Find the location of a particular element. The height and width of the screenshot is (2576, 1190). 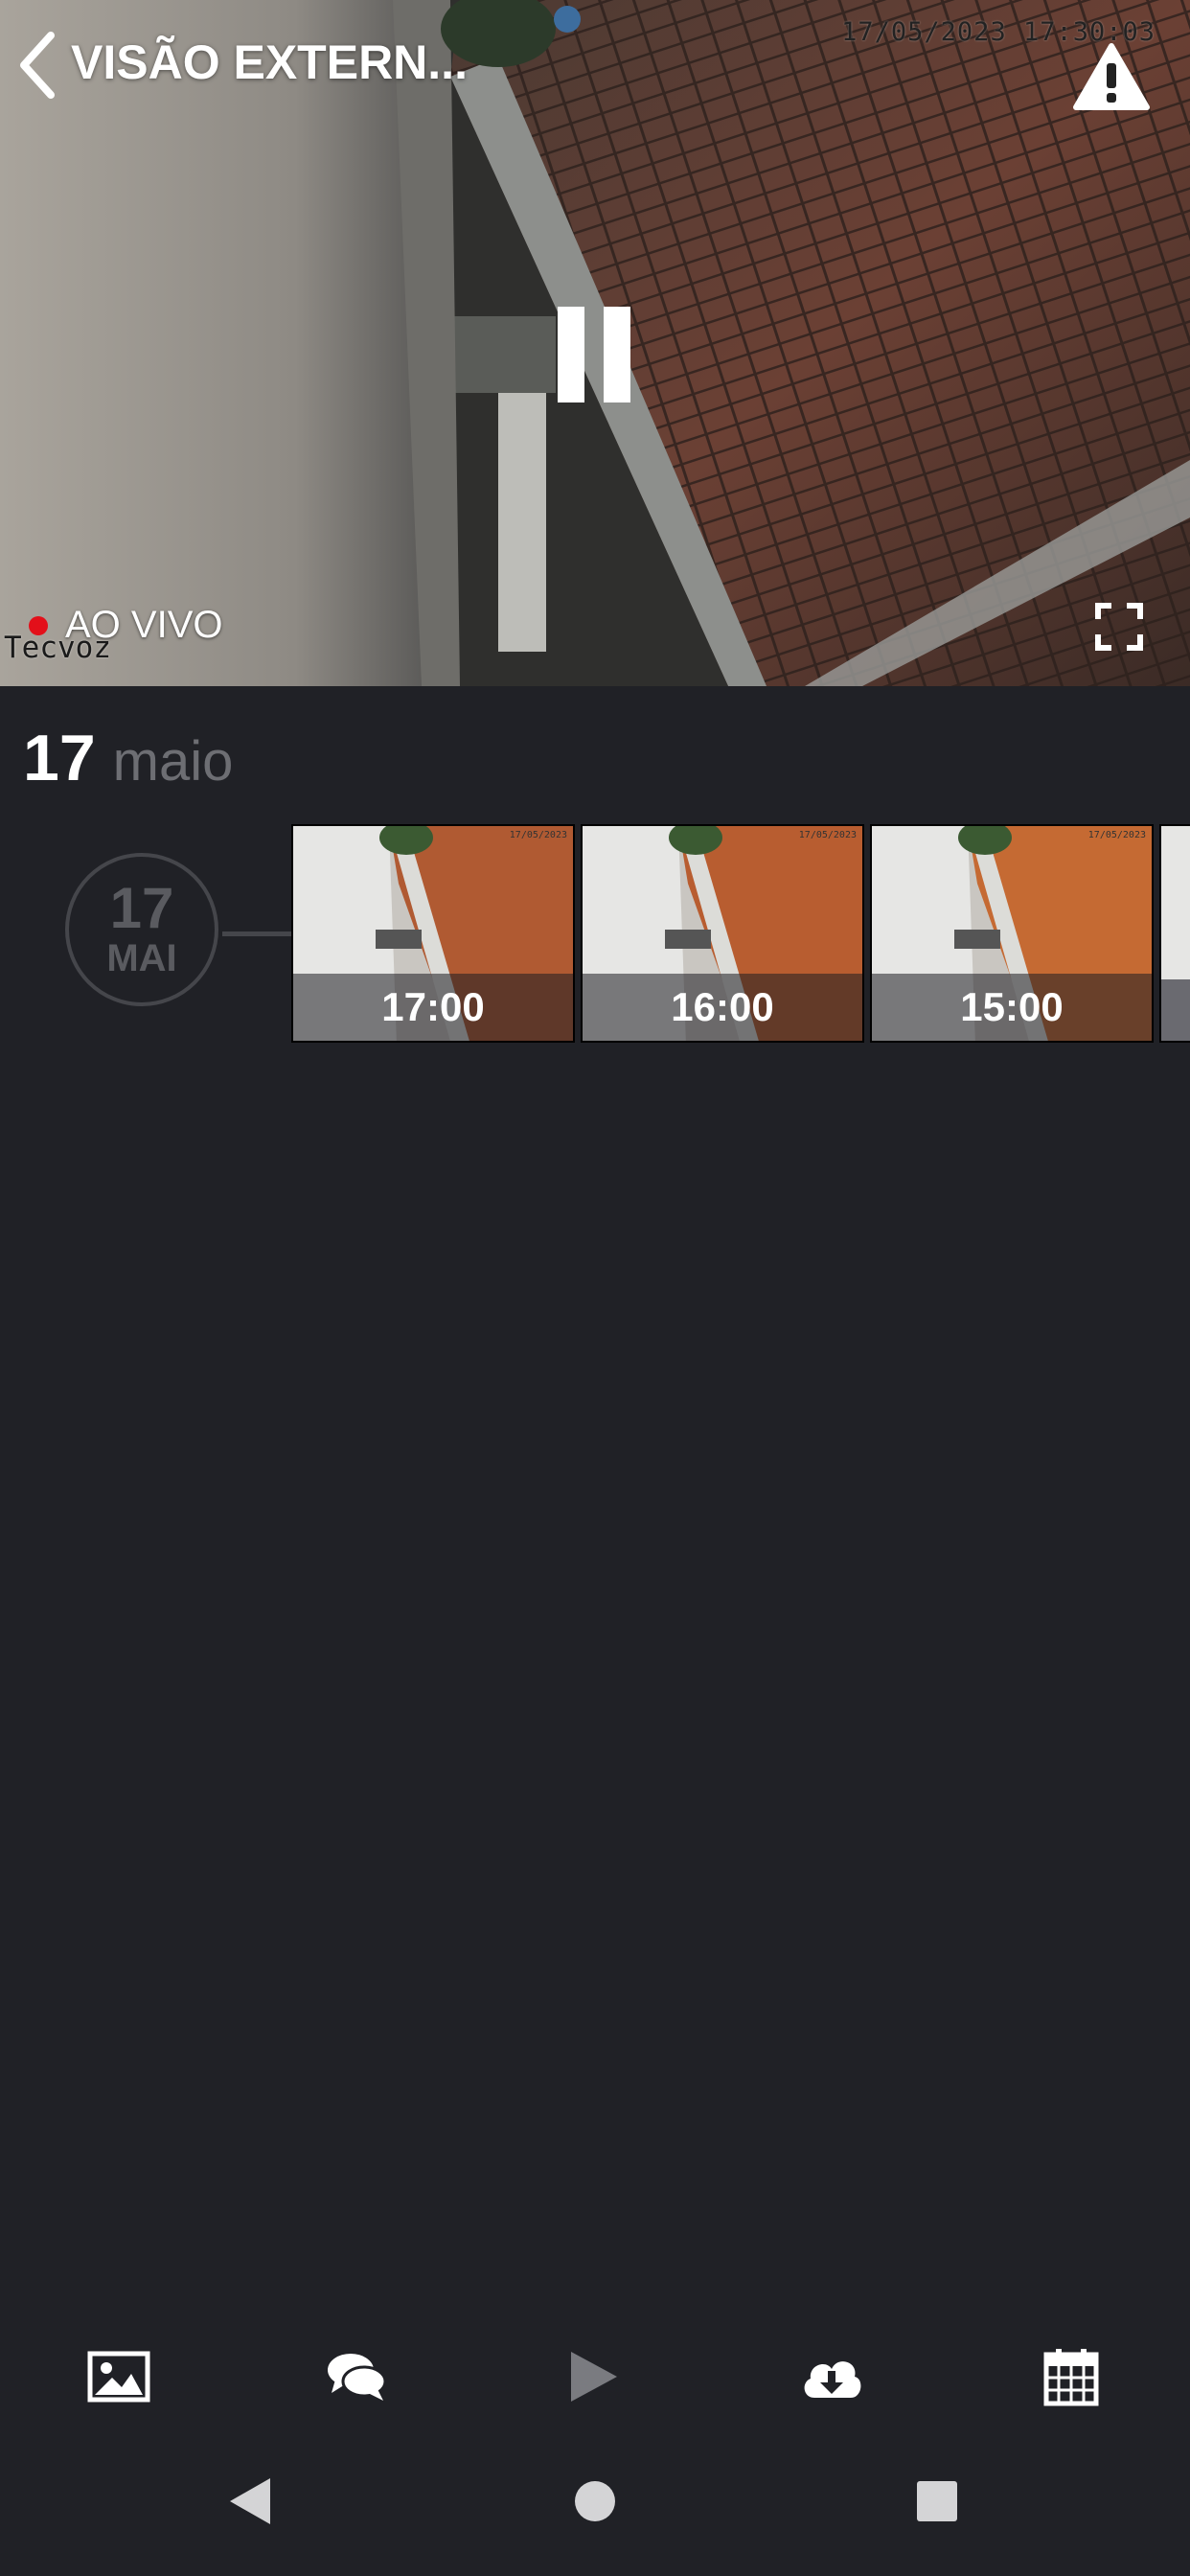

timeline-connector is located at coordinates (256, 934).